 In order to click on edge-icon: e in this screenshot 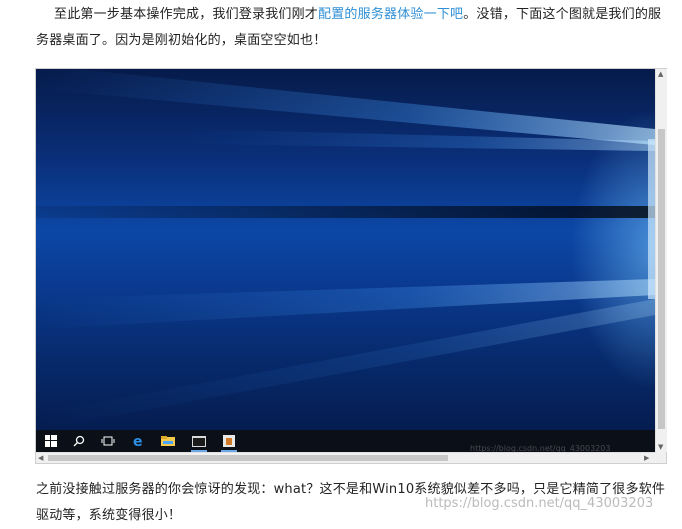, I will do `click(139, 441)`.